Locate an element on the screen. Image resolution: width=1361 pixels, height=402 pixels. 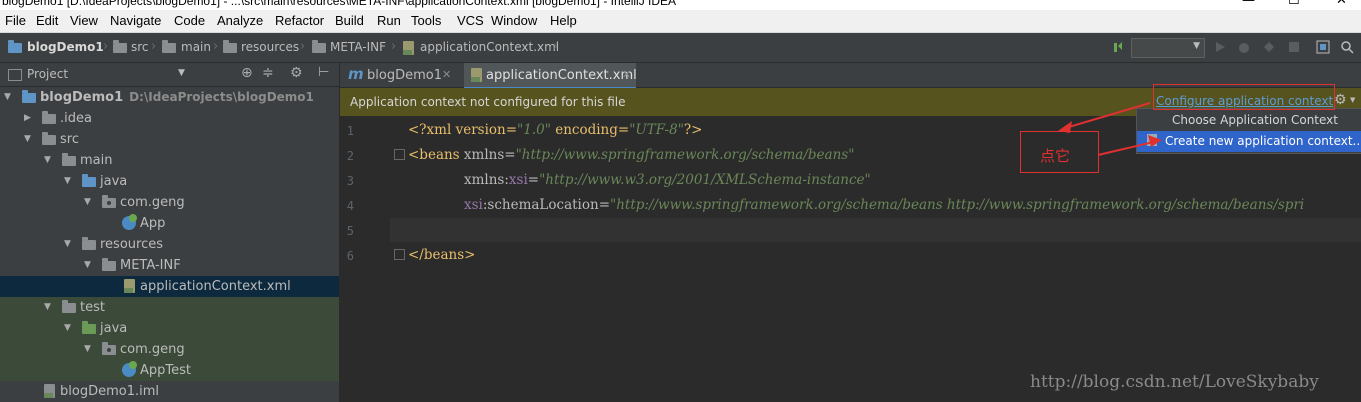
tree-node-project: ▼ blogDemo1 D:\IdeaProjects\blogDemo1 is located at coordinates (169, 97).